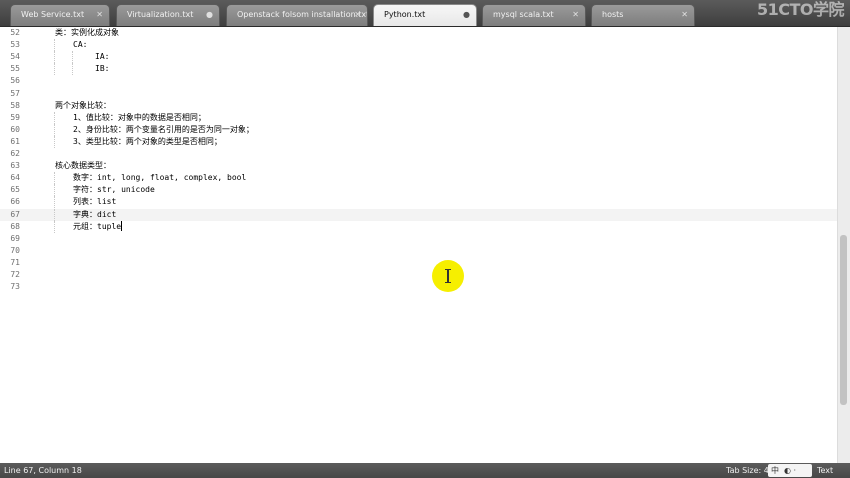  What do you see at coordinates (419, 287) in the screenshot?
I see `code-line: 73` at bounding box center [419, 287].